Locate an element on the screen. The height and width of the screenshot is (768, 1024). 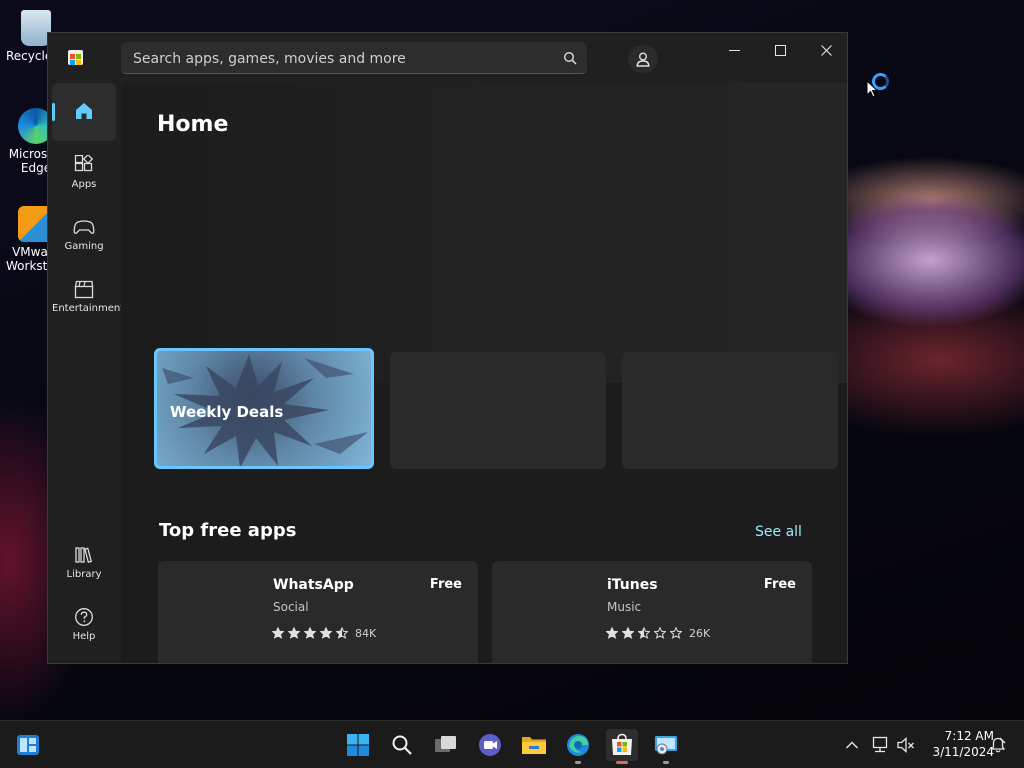
sidebar-item-label: Apps is located at coordinates (84, 184).